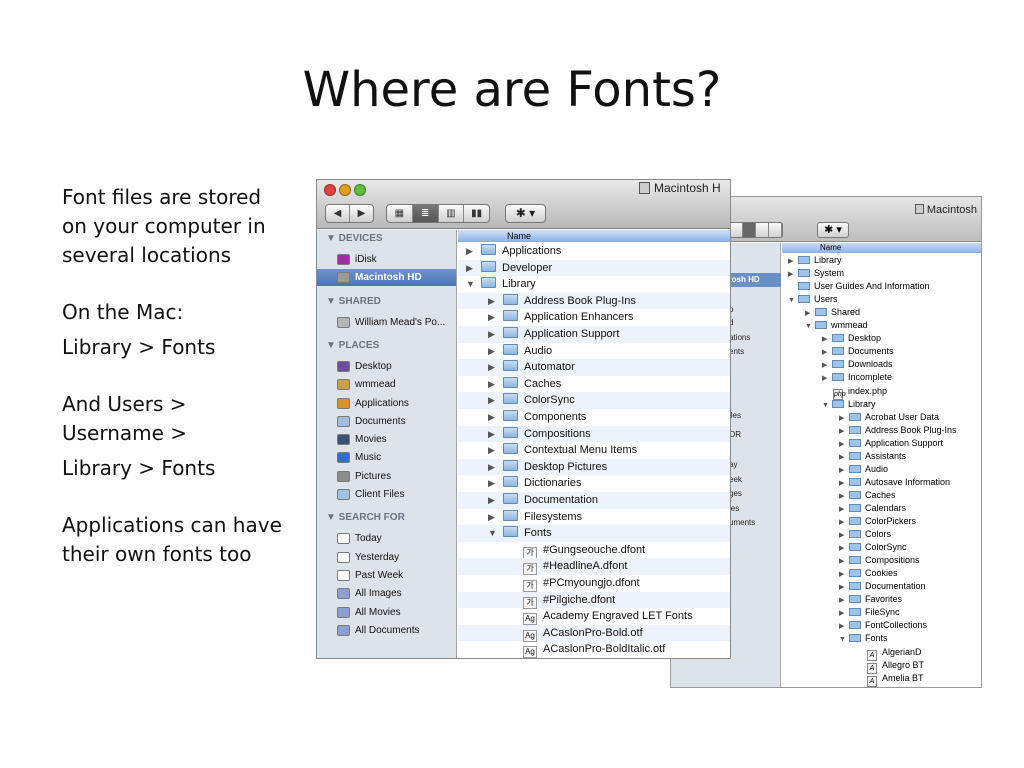 The height and width of the screenshot is (768, 1024). Describe the element at coordinates (386, 612) in the screenshot. I see `sidebar-item: All Movies` at that location.